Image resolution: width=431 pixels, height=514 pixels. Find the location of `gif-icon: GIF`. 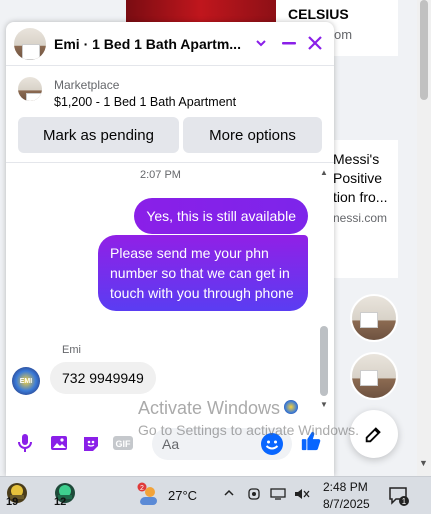

gif-icon: GIF is located at coordinates (123, 443).